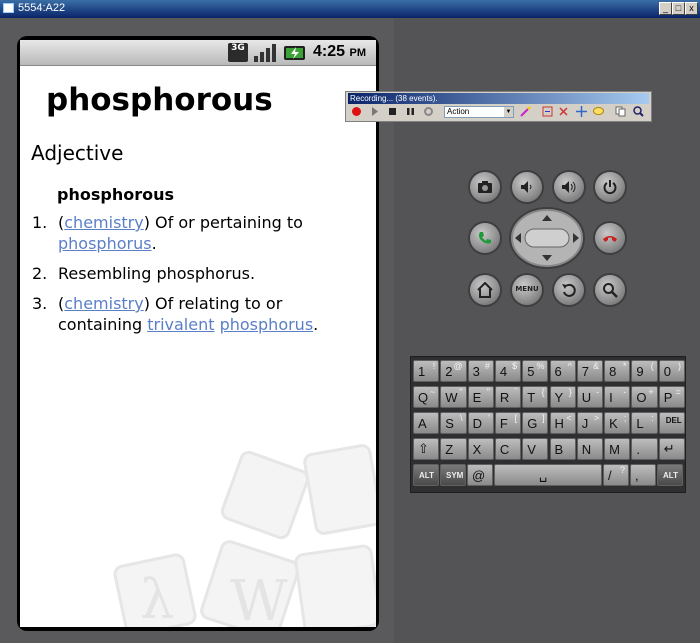  Describe the element at coordinates (265, 53) in the screenshot. I see `signal-strength-icon` at that location.